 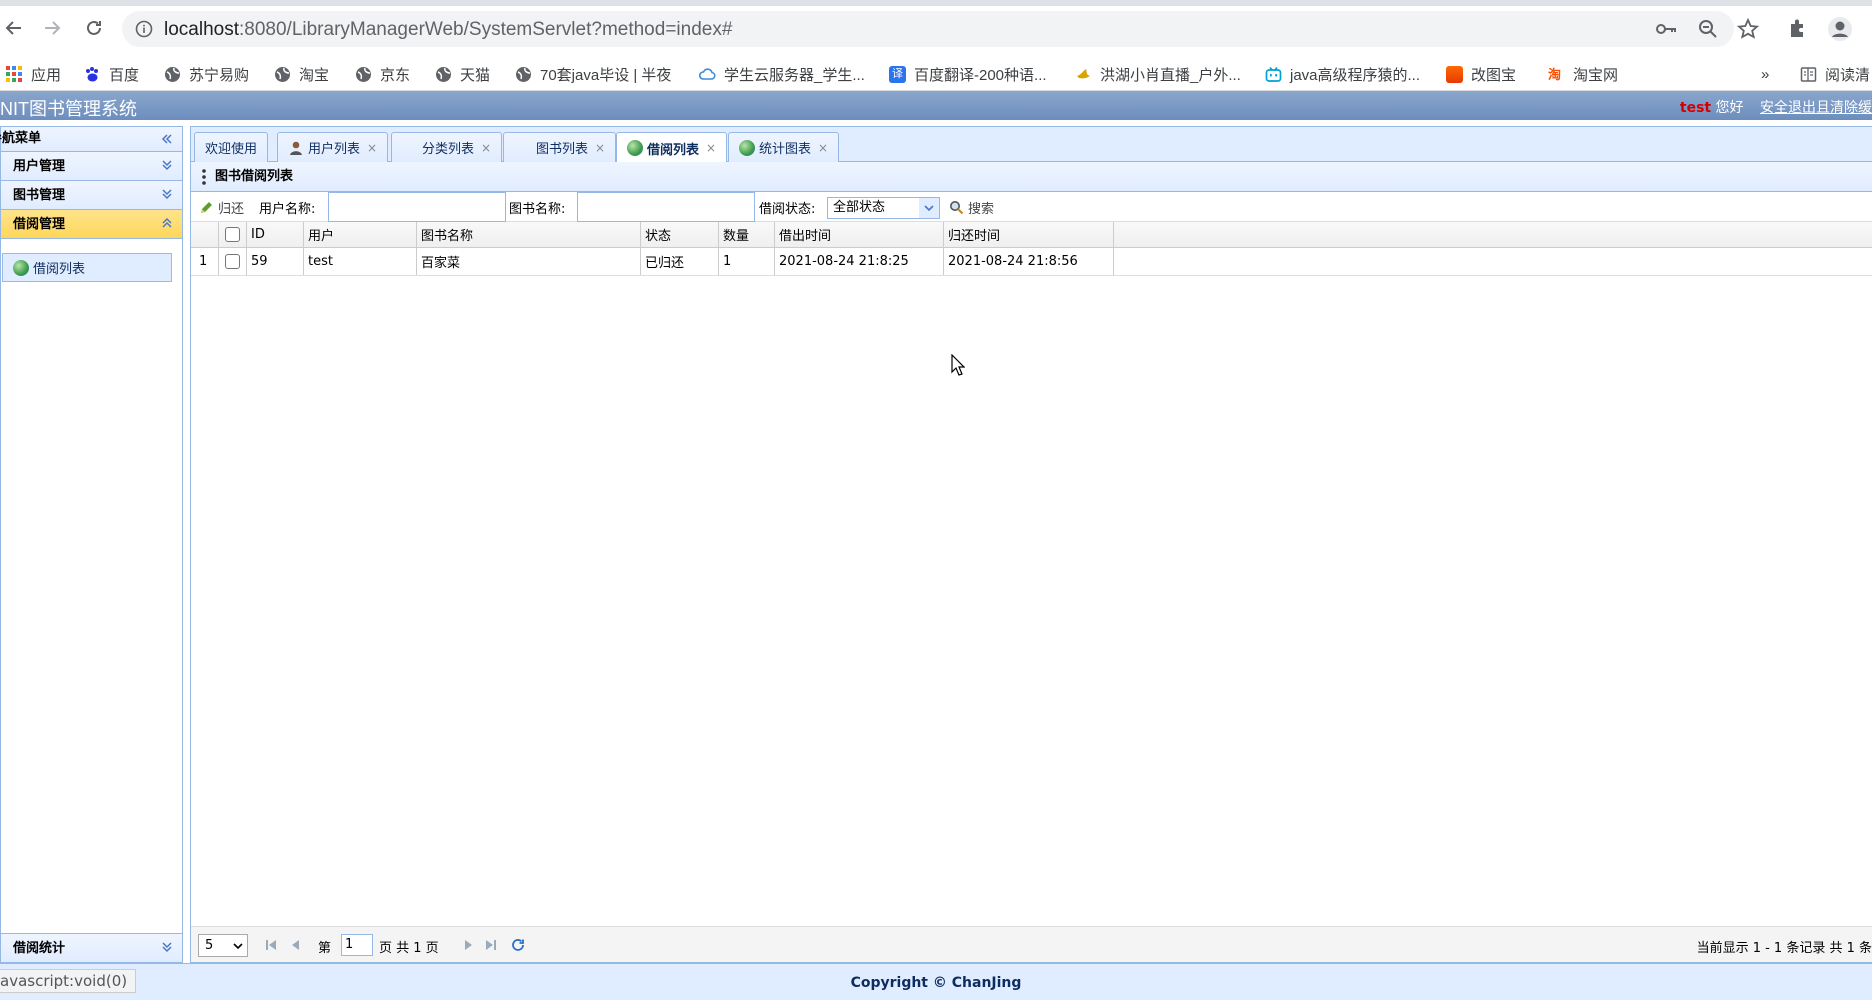 I want to click on tab-borrow-list: 借阅列表 ×, so click(x=672, y=147).